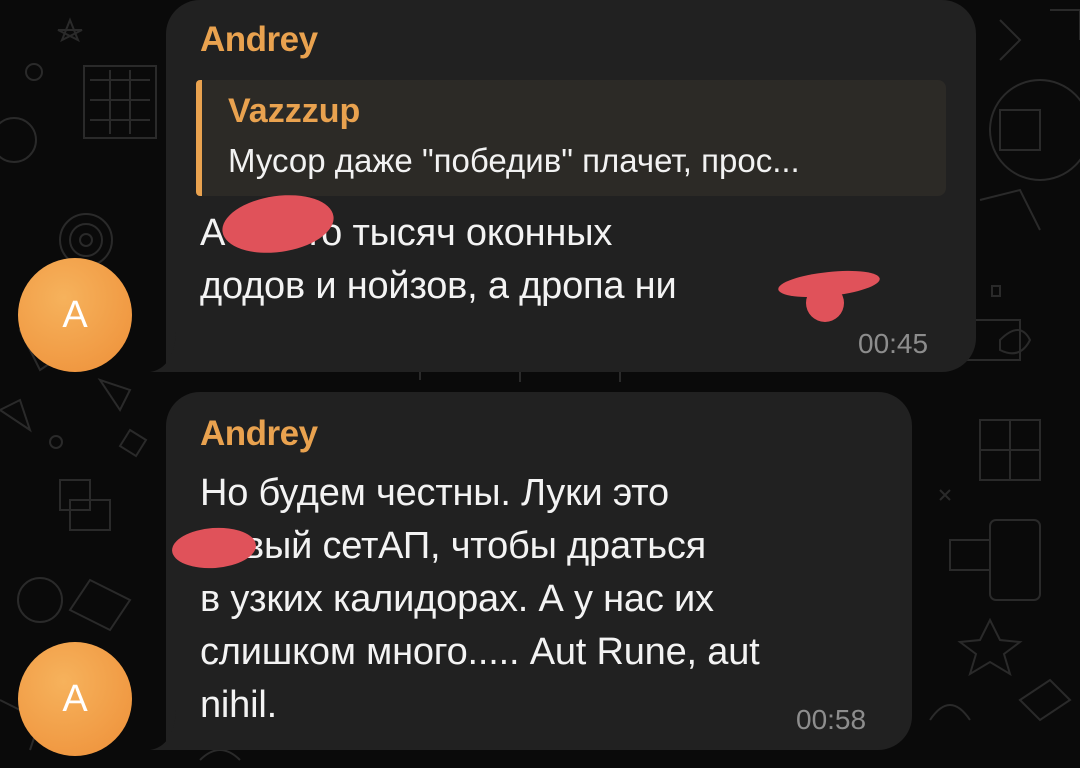 This screenshot has width=1080, height=768. What do you see at coordinates (475, 546) in the screenshot?
I see `message-text-line: вый сетАП, чтобы драться` at bounding box center [475, 546].